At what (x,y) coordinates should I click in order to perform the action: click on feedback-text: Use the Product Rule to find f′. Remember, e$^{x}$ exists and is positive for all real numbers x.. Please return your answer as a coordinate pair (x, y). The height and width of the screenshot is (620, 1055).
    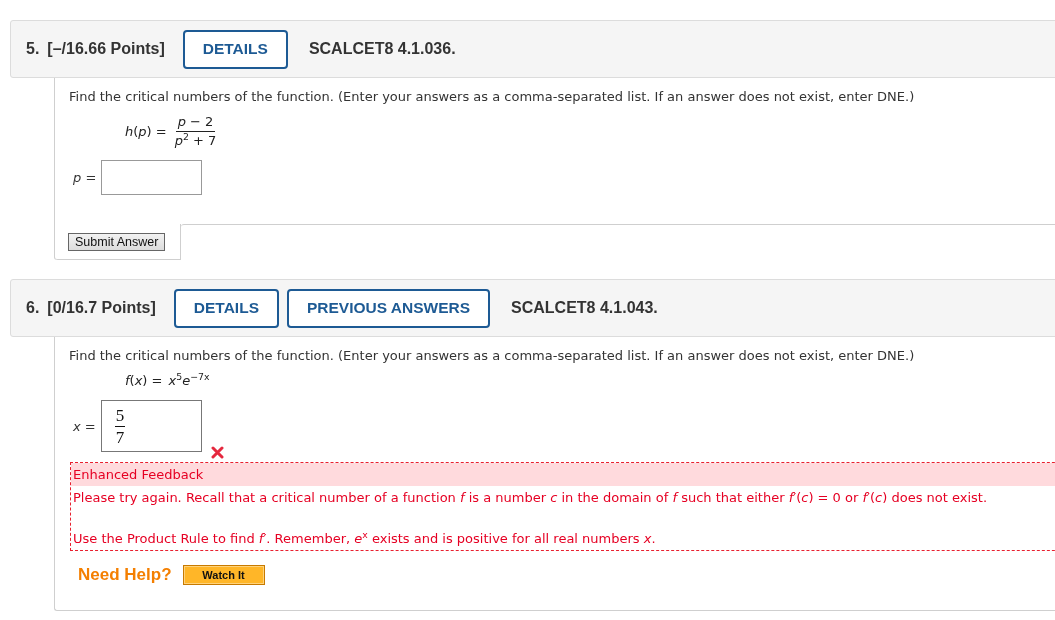
    Looking at the image, I should click on (364, 539).